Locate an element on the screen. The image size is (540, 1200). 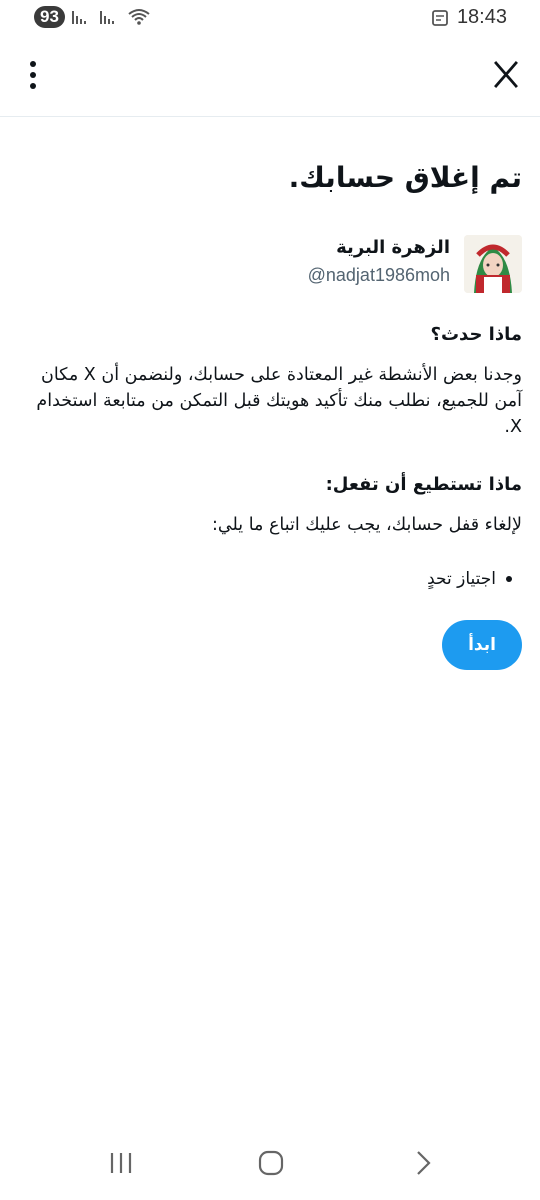
battery-indicator: 93 is located at coordinates (49, 17).